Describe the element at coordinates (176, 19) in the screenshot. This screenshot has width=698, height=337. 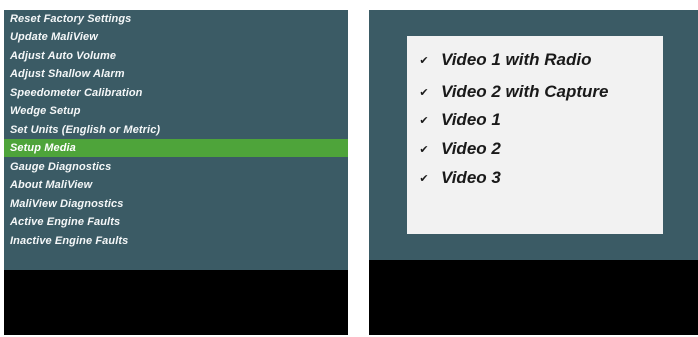
I see `menu-item-reset-factory-settings: Reset Factory Settings` at that location.